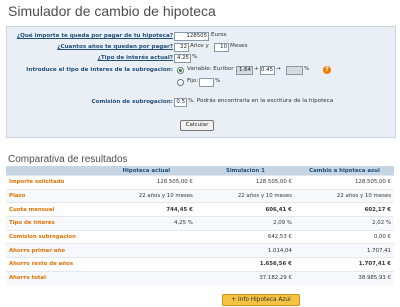 The width and height of the screenshot is (400, 307). I want to click on variable-label: Variable: Euribor, so click(210, 69).